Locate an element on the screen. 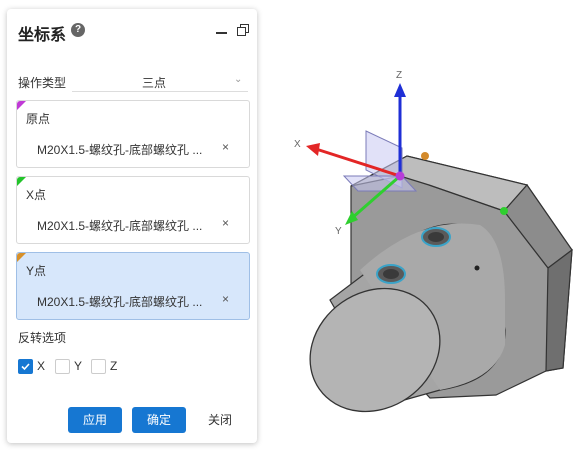  x-axis-arrow is located at coordinates (313, 149).